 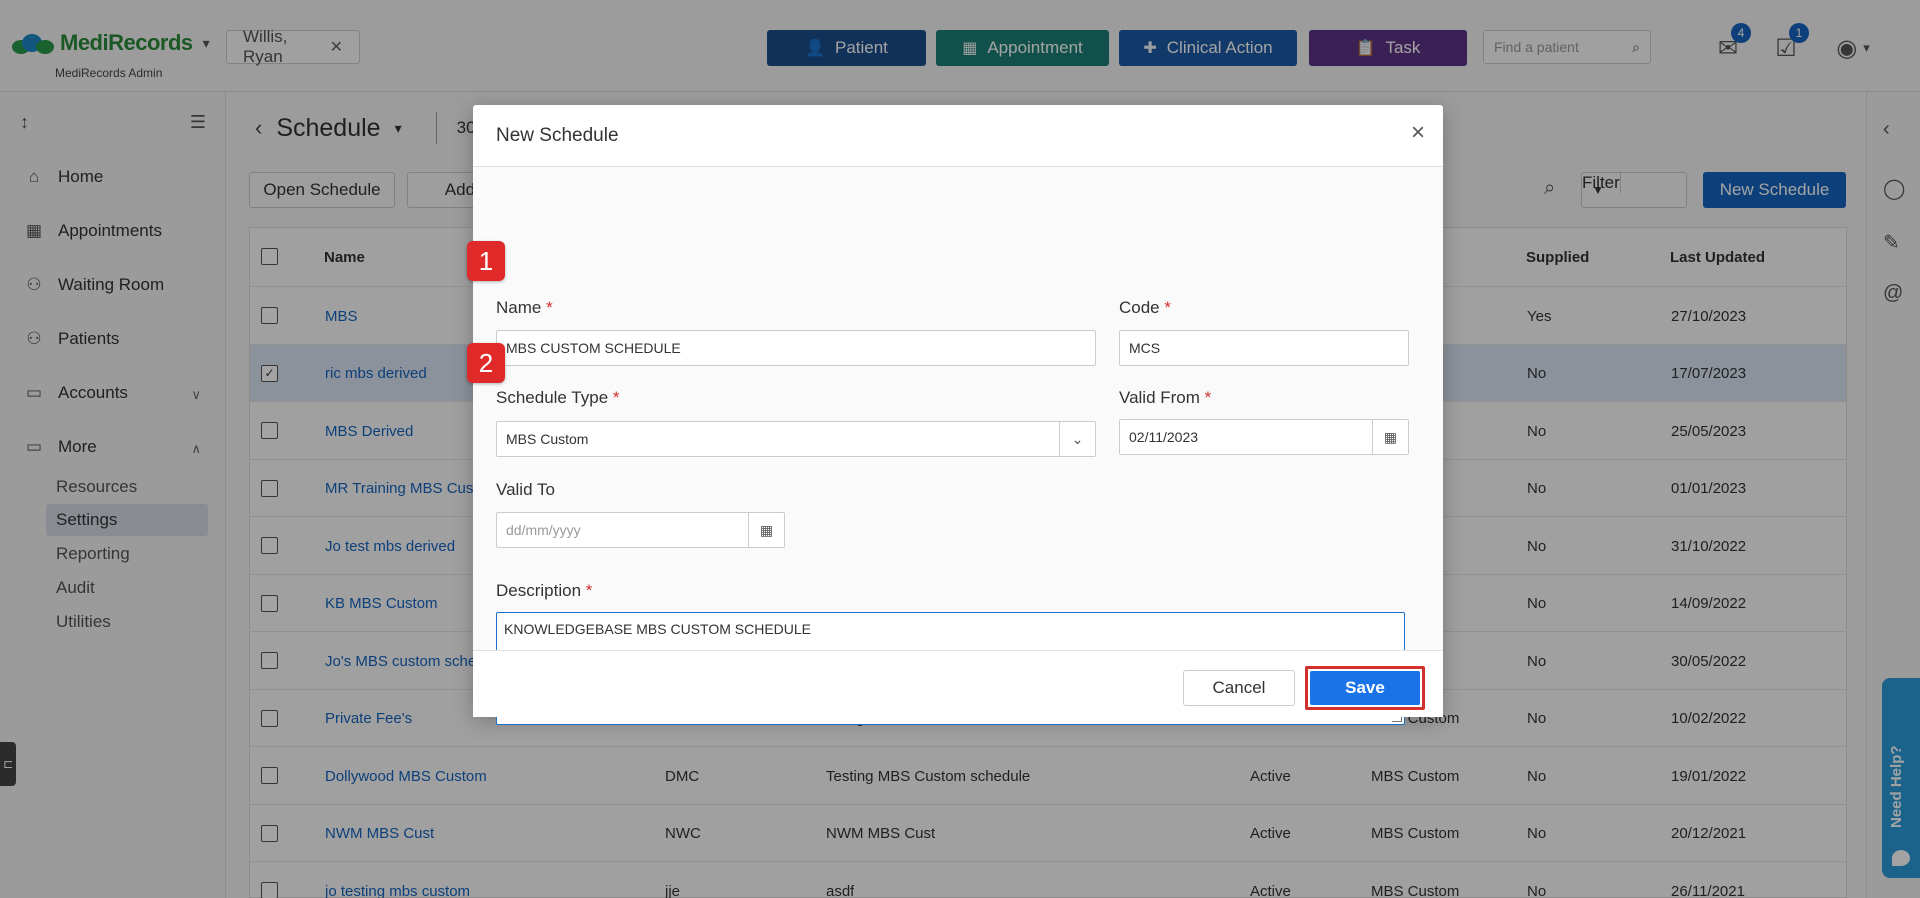 What do you see at coordinates (640, 530) in the screenshot?
I see `valid-to-field: dd/mm/yyyy ▦` at bounding box center [640, 530].